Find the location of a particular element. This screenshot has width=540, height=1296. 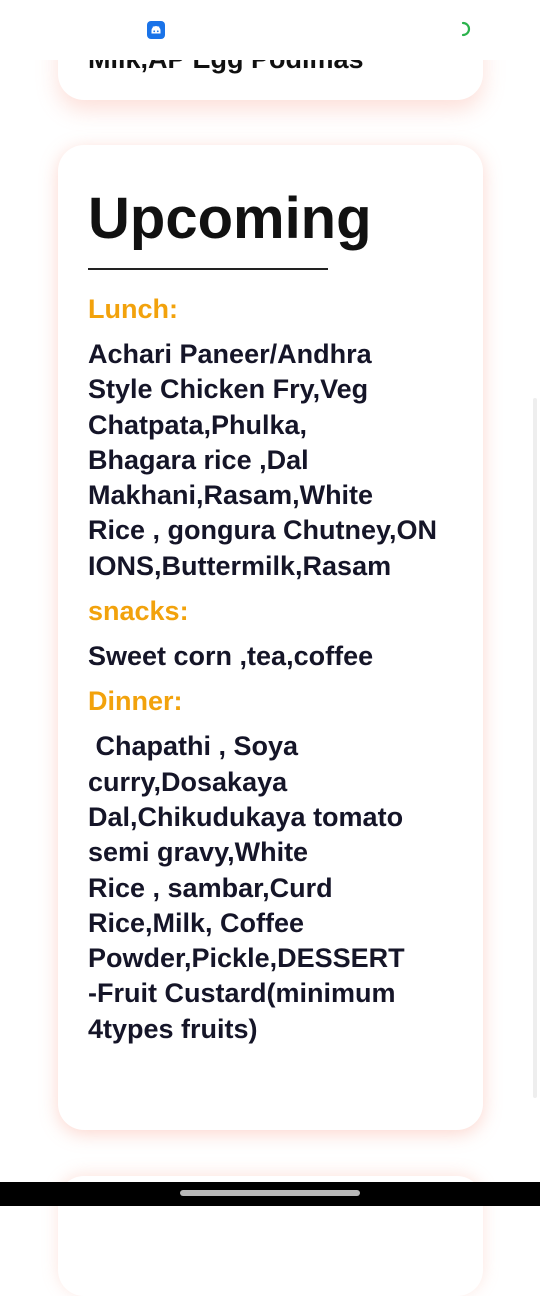

scrollbar is located at coordinates (535, 748).